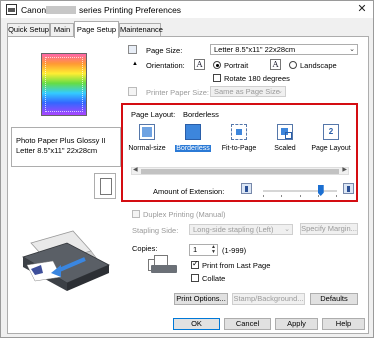 The width and height of the screenshot is (374, 338). Describe the element at coordinates (196, 324) in the screenshot. I see `ok-button: OK` at that location.